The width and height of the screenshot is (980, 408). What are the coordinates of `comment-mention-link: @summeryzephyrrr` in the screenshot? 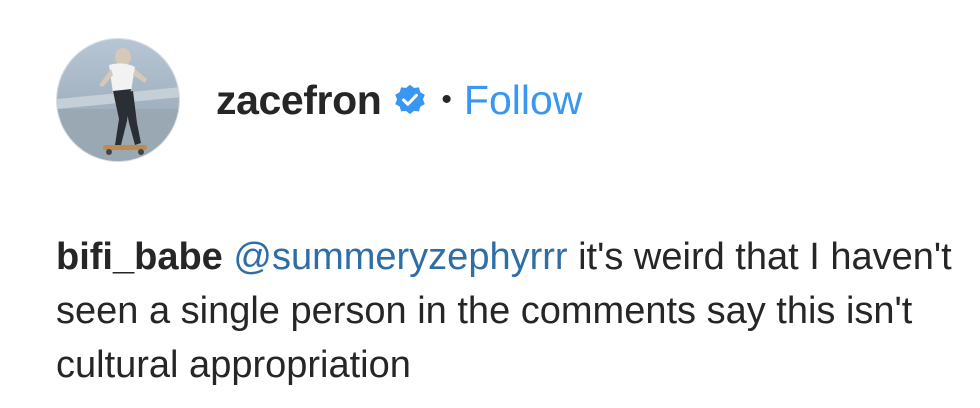 It's located at (400, 257).